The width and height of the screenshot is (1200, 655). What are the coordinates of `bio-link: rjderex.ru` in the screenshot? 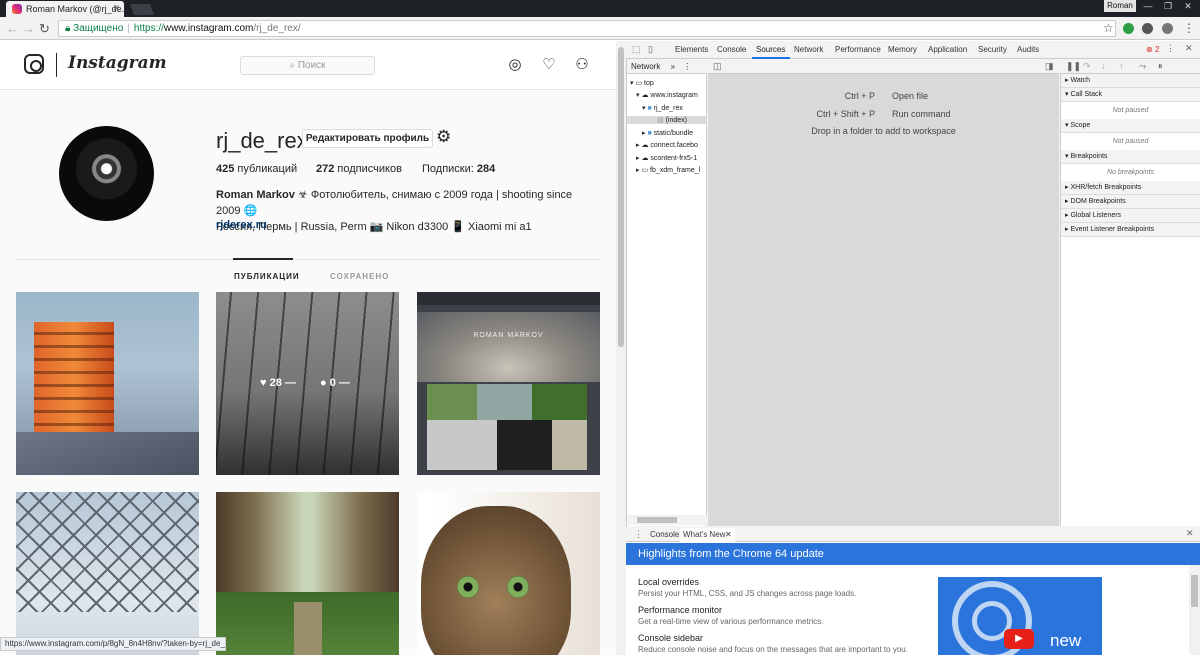 It's located at (241, 225).